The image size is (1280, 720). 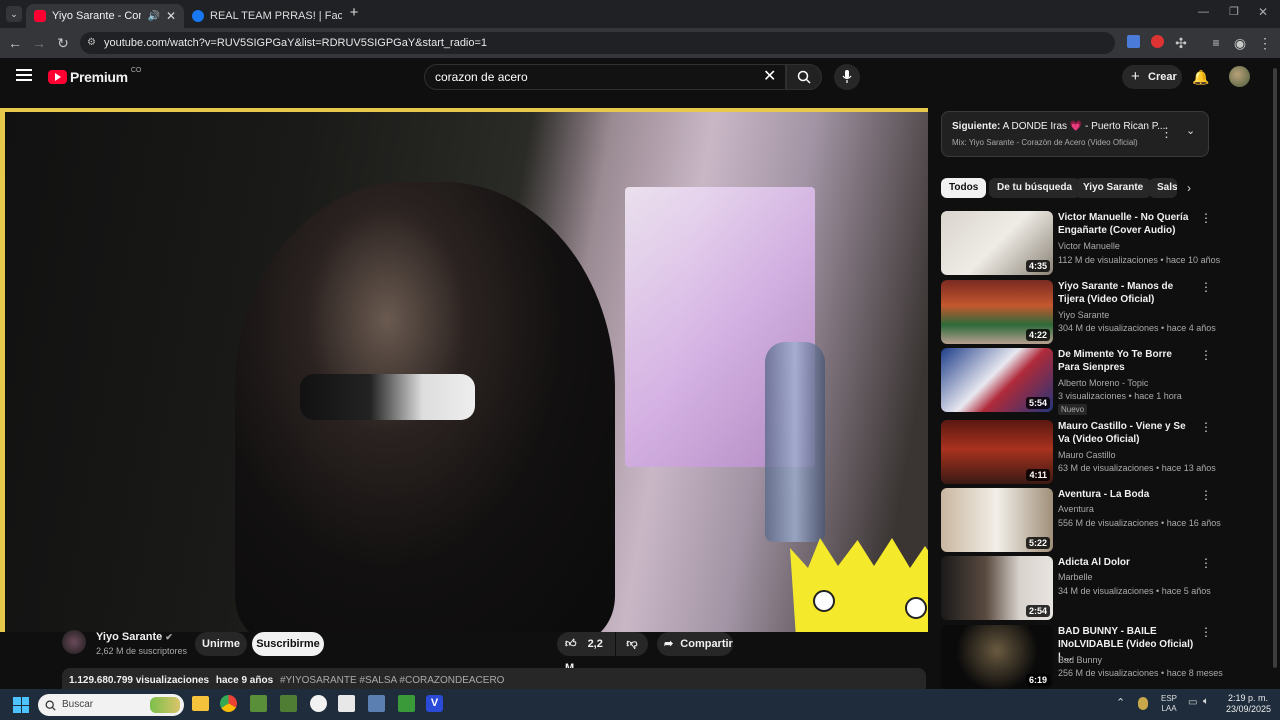 I want to click on reload-icon: ↻, so click(x=63, y=43).